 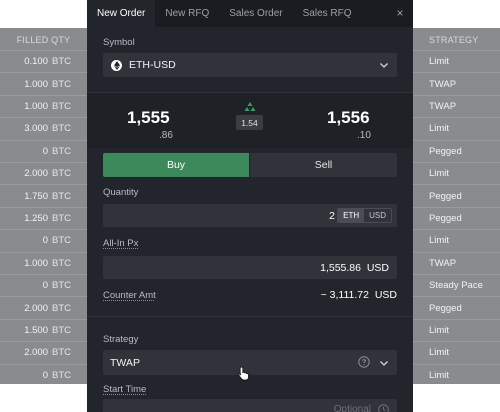 I want to click on filled-qty-value: 3.000, so click(x=36, y=129).